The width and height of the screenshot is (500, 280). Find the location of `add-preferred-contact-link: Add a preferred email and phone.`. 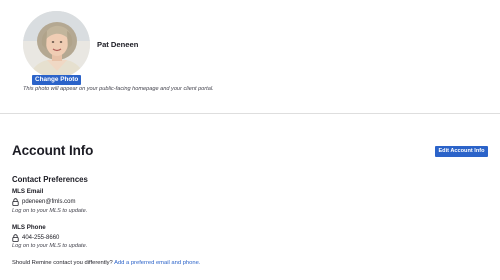

add-preferred-contact-link: Add a preferred email and phone. is located at coordinates (157, 263).